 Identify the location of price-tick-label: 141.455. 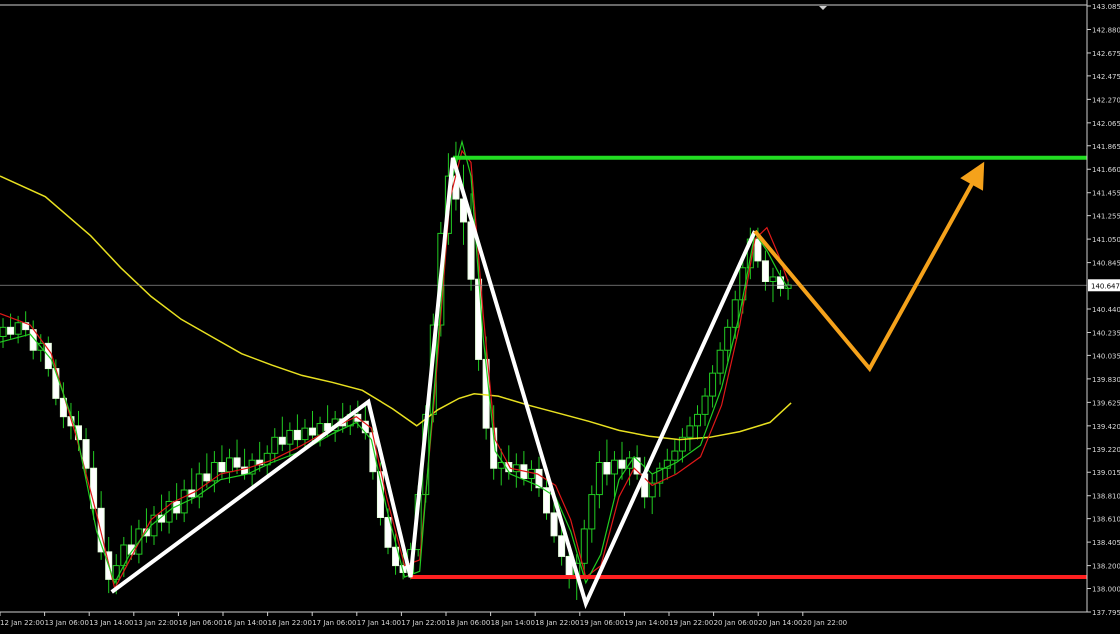
(1106, 194).